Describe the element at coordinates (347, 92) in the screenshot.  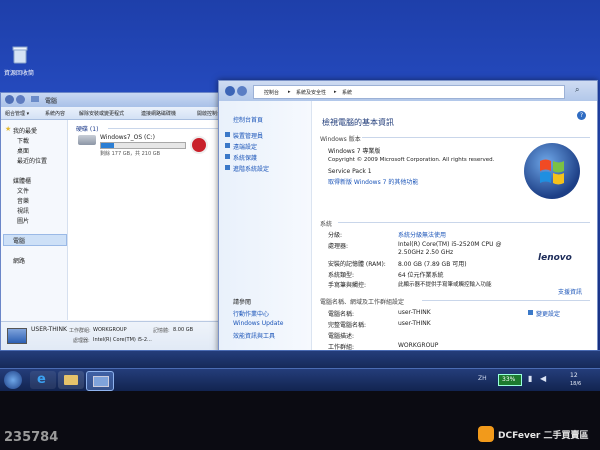
I see `breadcrumb-system: 系統` at that location.